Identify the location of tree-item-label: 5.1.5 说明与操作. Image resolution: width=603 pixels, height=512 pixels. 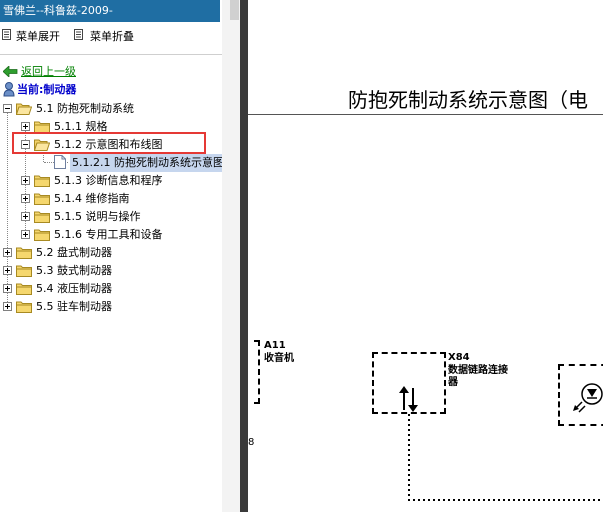
(97, 216).